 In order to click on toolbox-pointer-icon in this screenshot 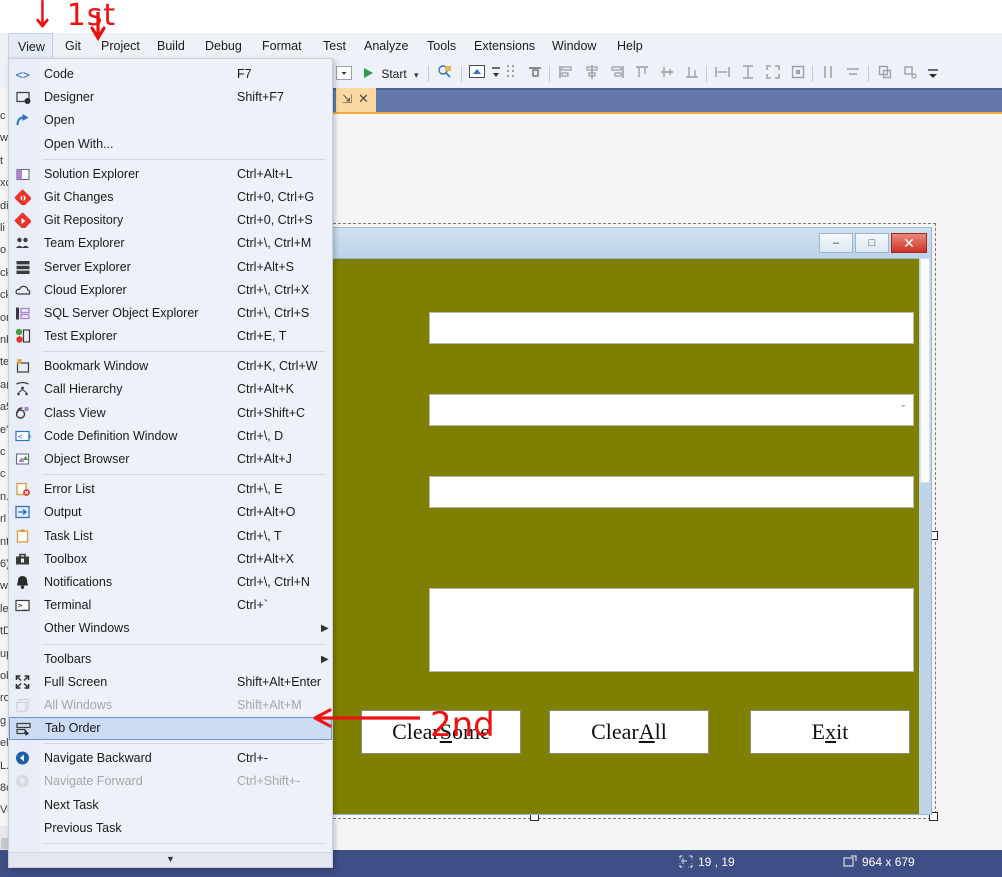, I will do `click(445, 74)`.